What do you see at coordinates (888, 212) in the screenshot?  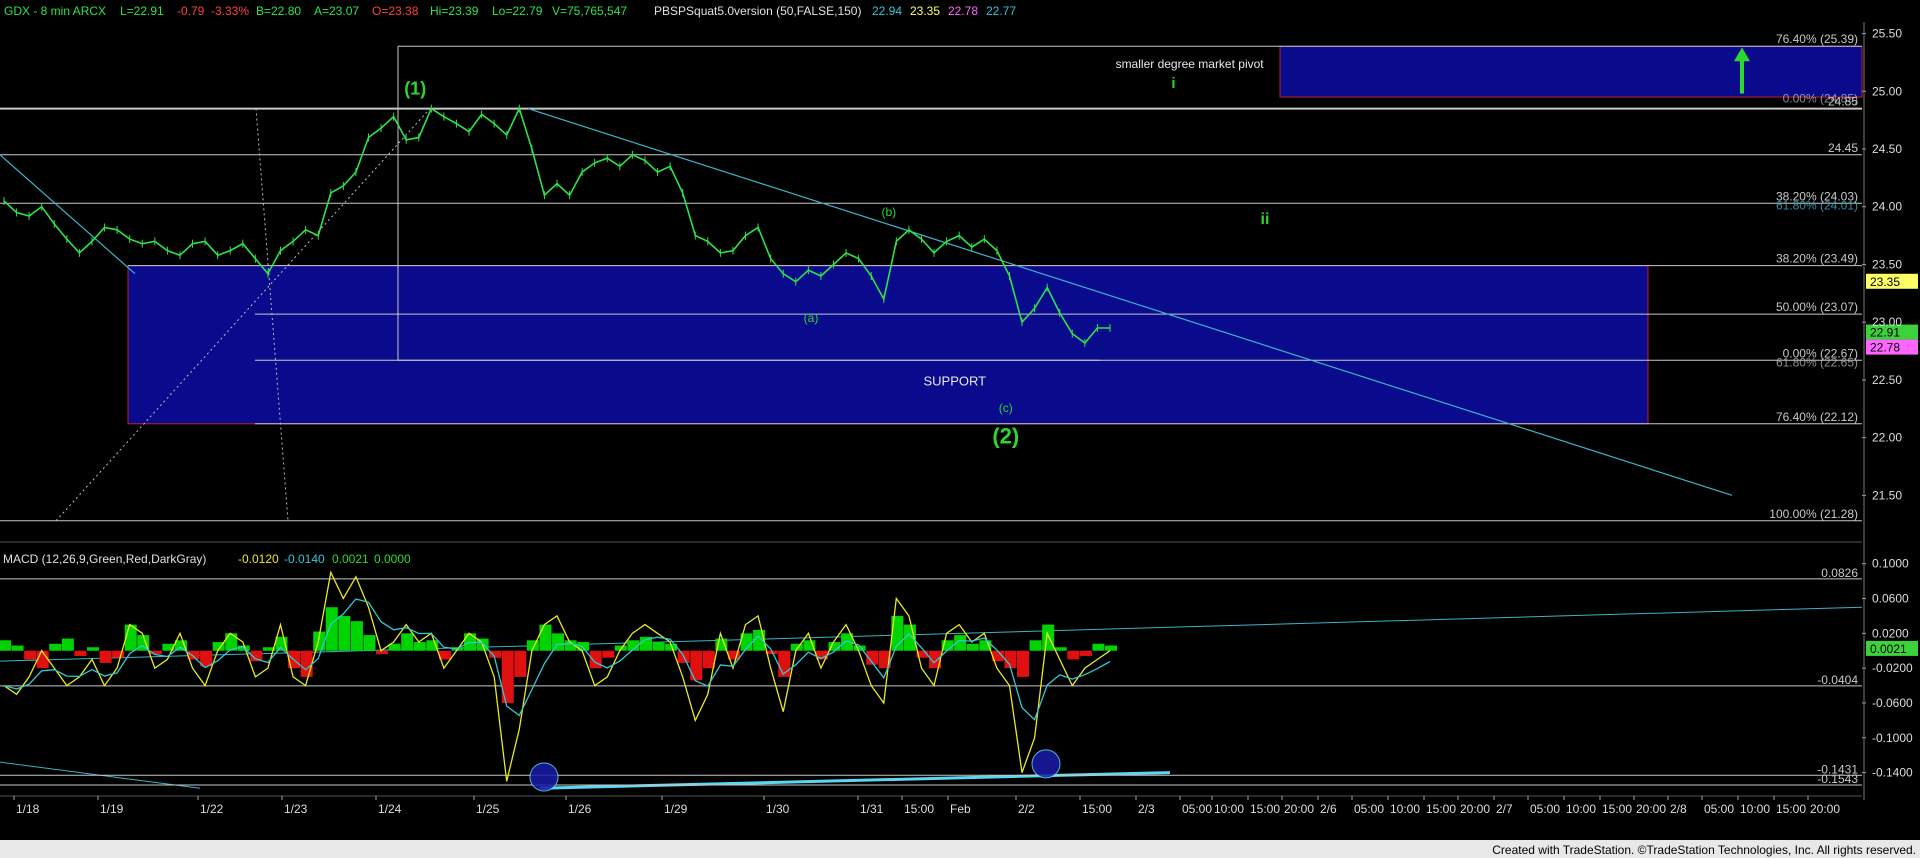 I see `wave-label: (b)` at bounding box center [888, 212].